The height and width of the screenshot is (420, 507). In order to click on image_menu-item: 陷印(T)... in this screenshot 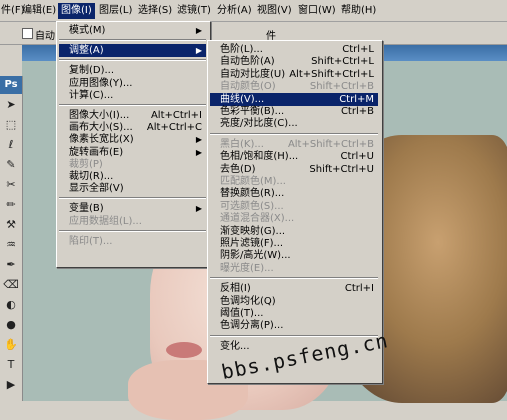, I will do `click(132, 241)`.